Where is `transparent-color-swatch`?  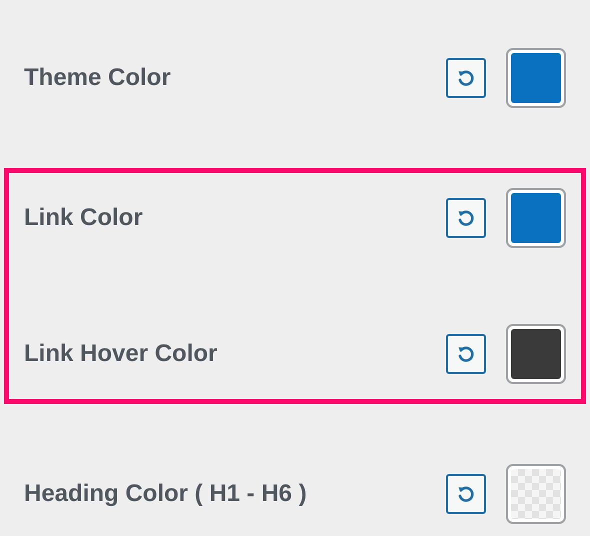 transparent-color-swatch is located at coordinates (536, 494).